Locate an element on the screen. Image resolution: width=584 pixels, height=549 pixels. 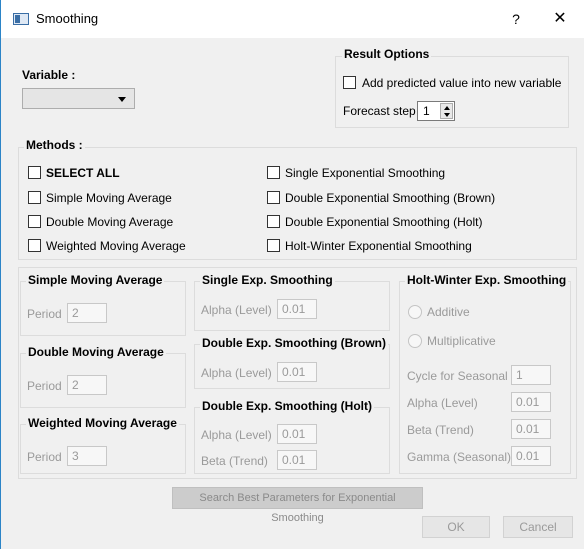
add-predicted-checkbox is located at coordinates (349, 82).